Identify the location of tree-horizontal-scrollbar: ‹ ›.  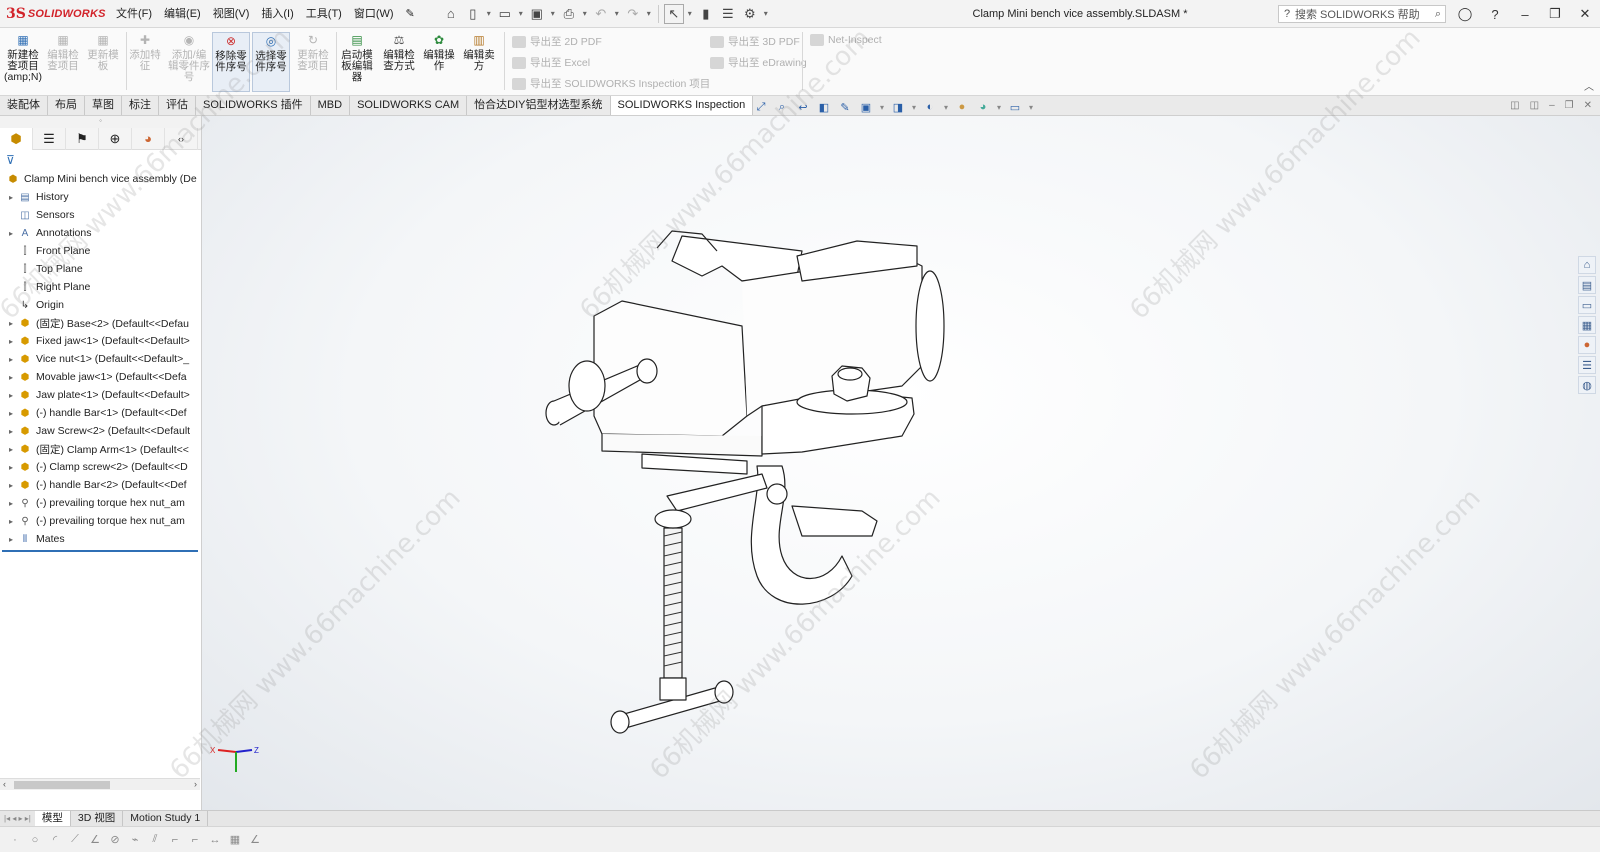
(100, 784).